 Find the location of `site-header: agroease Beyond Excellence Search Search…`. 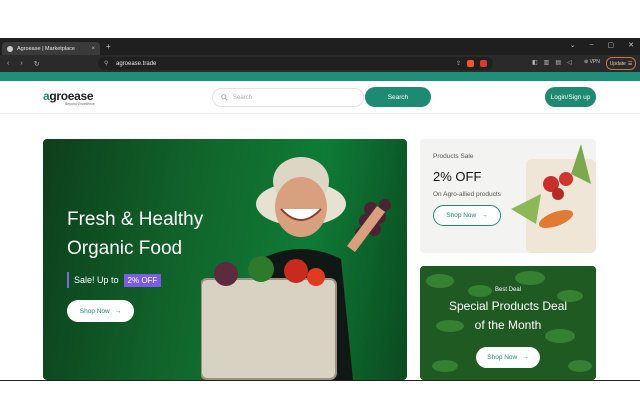

site-header: agroease Beyond Excellence Search Search… is located at coordinates (320, 97).